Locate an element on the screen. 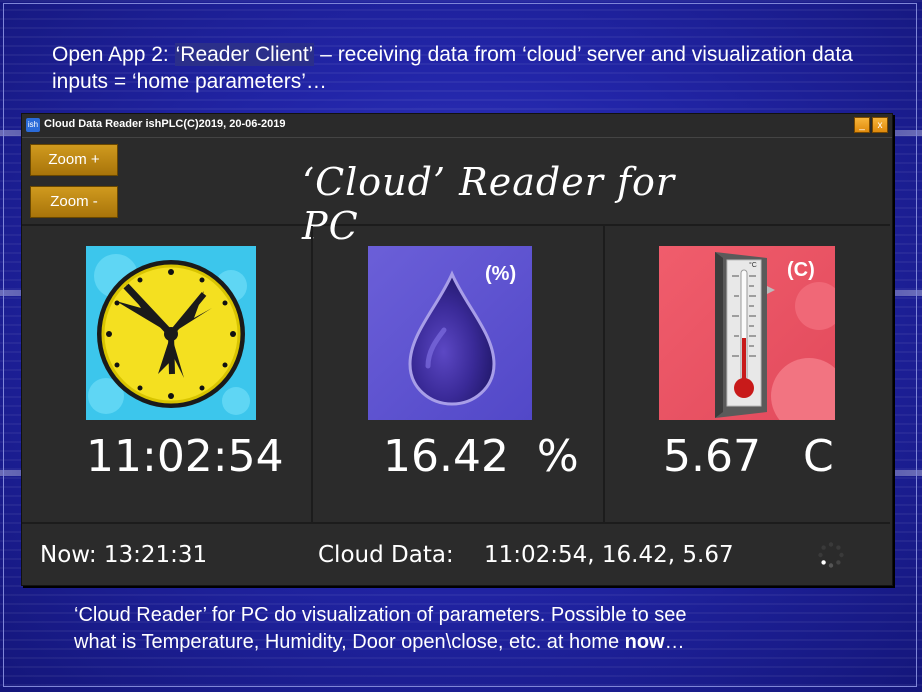 Image resolution: width=922 pixels, height=692 pixels. humidity-panel: (%) 16.42 % is located at coordinates (459, 374).